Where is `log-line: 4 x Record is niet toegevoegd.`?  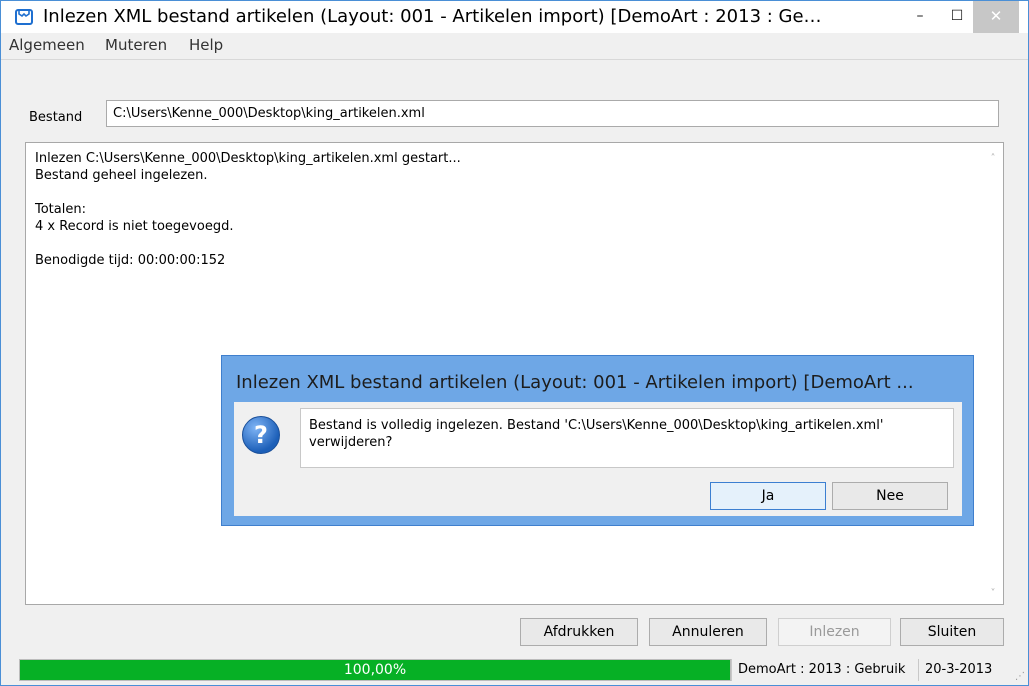
log-line: 4 x Record is niet toegevoegd. is located at coordinates (134, 226).